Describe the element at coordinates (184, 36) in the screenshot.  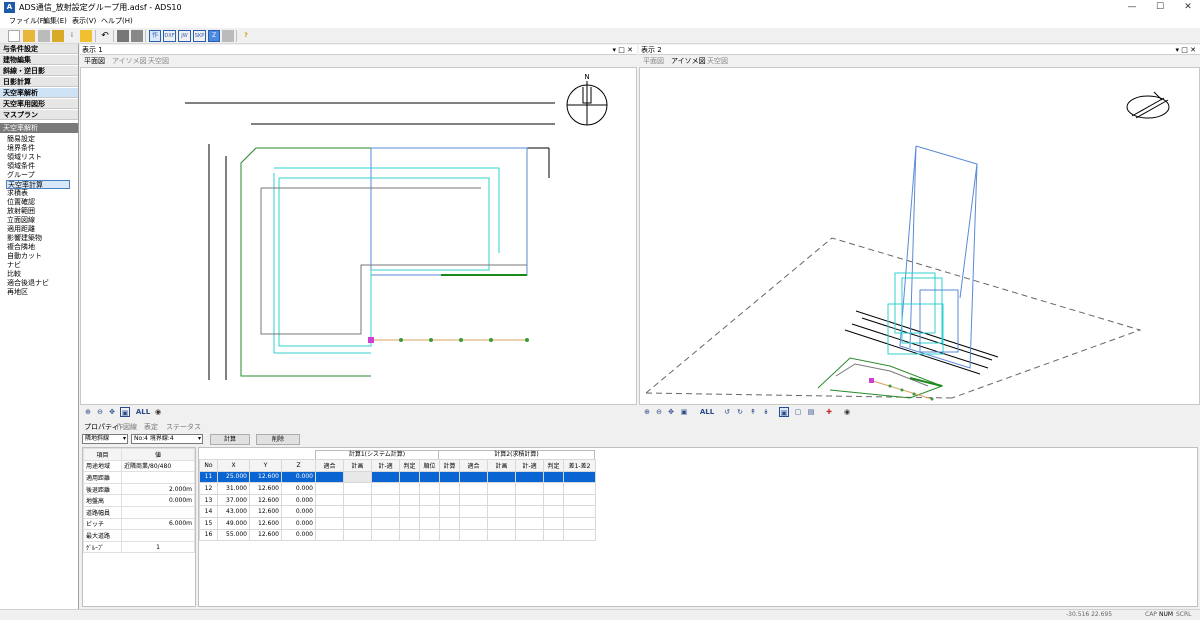
I see `jw-icon: JW` at that location.